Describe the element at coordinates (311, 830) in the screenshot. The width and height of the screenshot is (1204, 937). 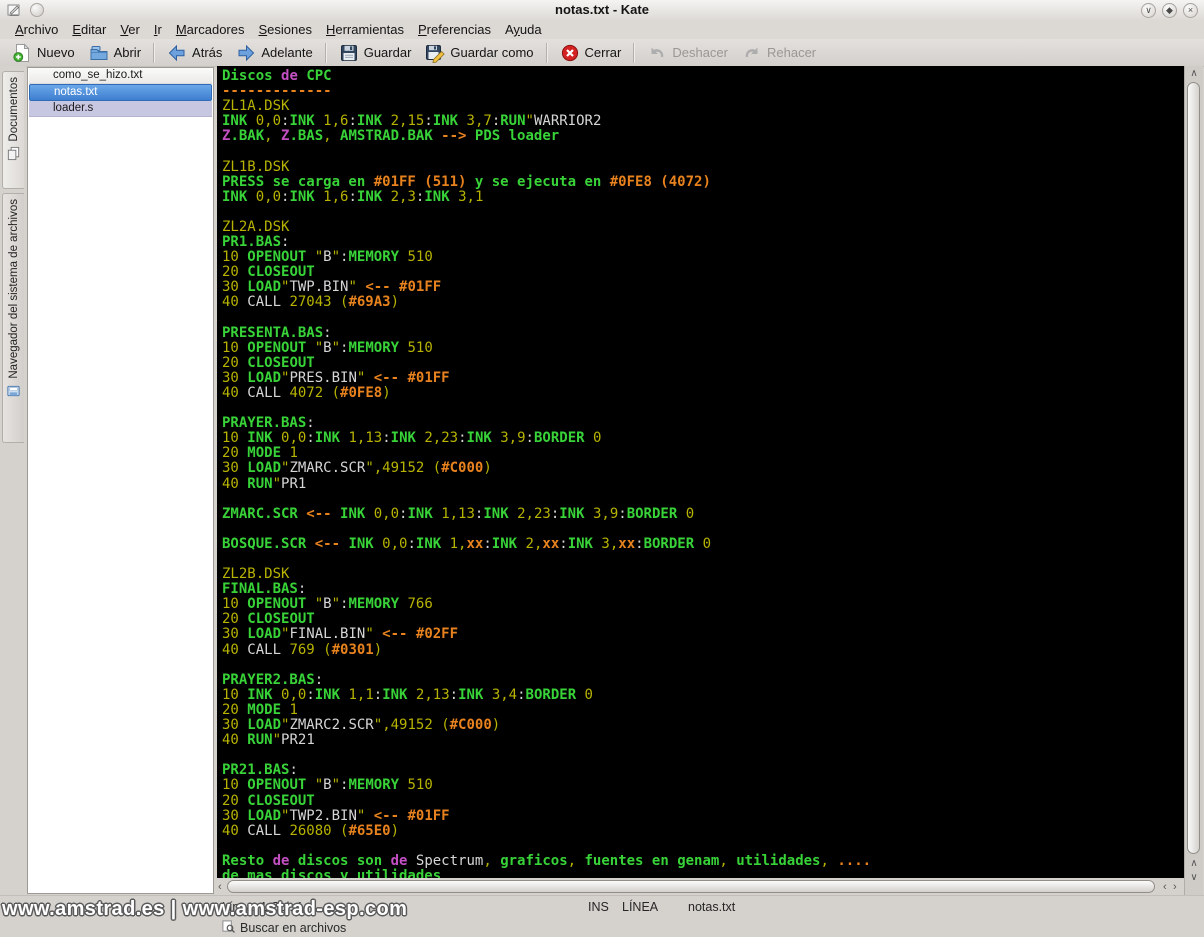
I see `editor-line: 40 CALL 26080 (#65E0)` at that location.